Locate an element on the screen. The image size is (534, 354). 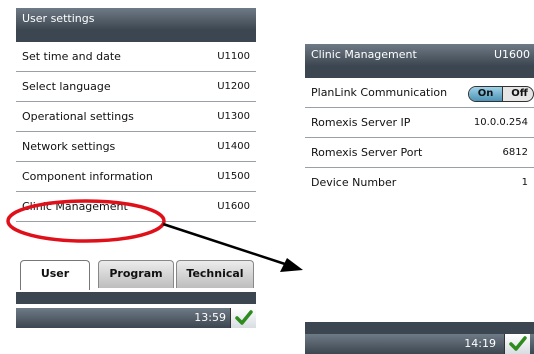
list-item-romexis-server-port: Romexis Server Port 6812 is located at coordinates (419, 153).